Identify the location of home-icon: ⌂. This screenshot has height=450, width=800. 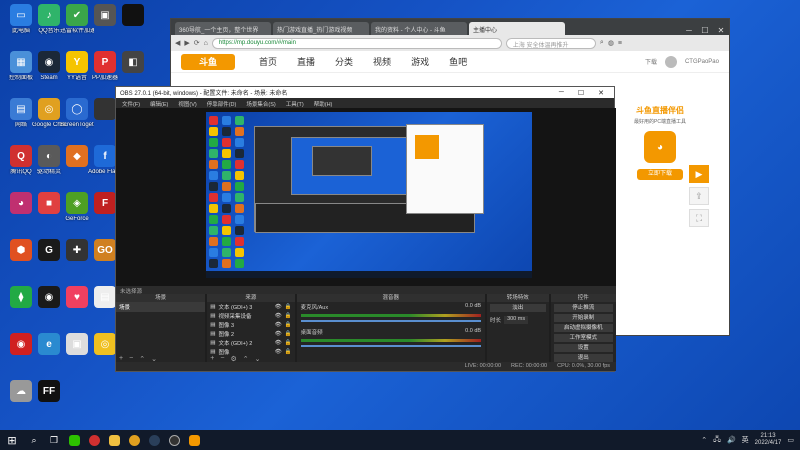
(206, 43).